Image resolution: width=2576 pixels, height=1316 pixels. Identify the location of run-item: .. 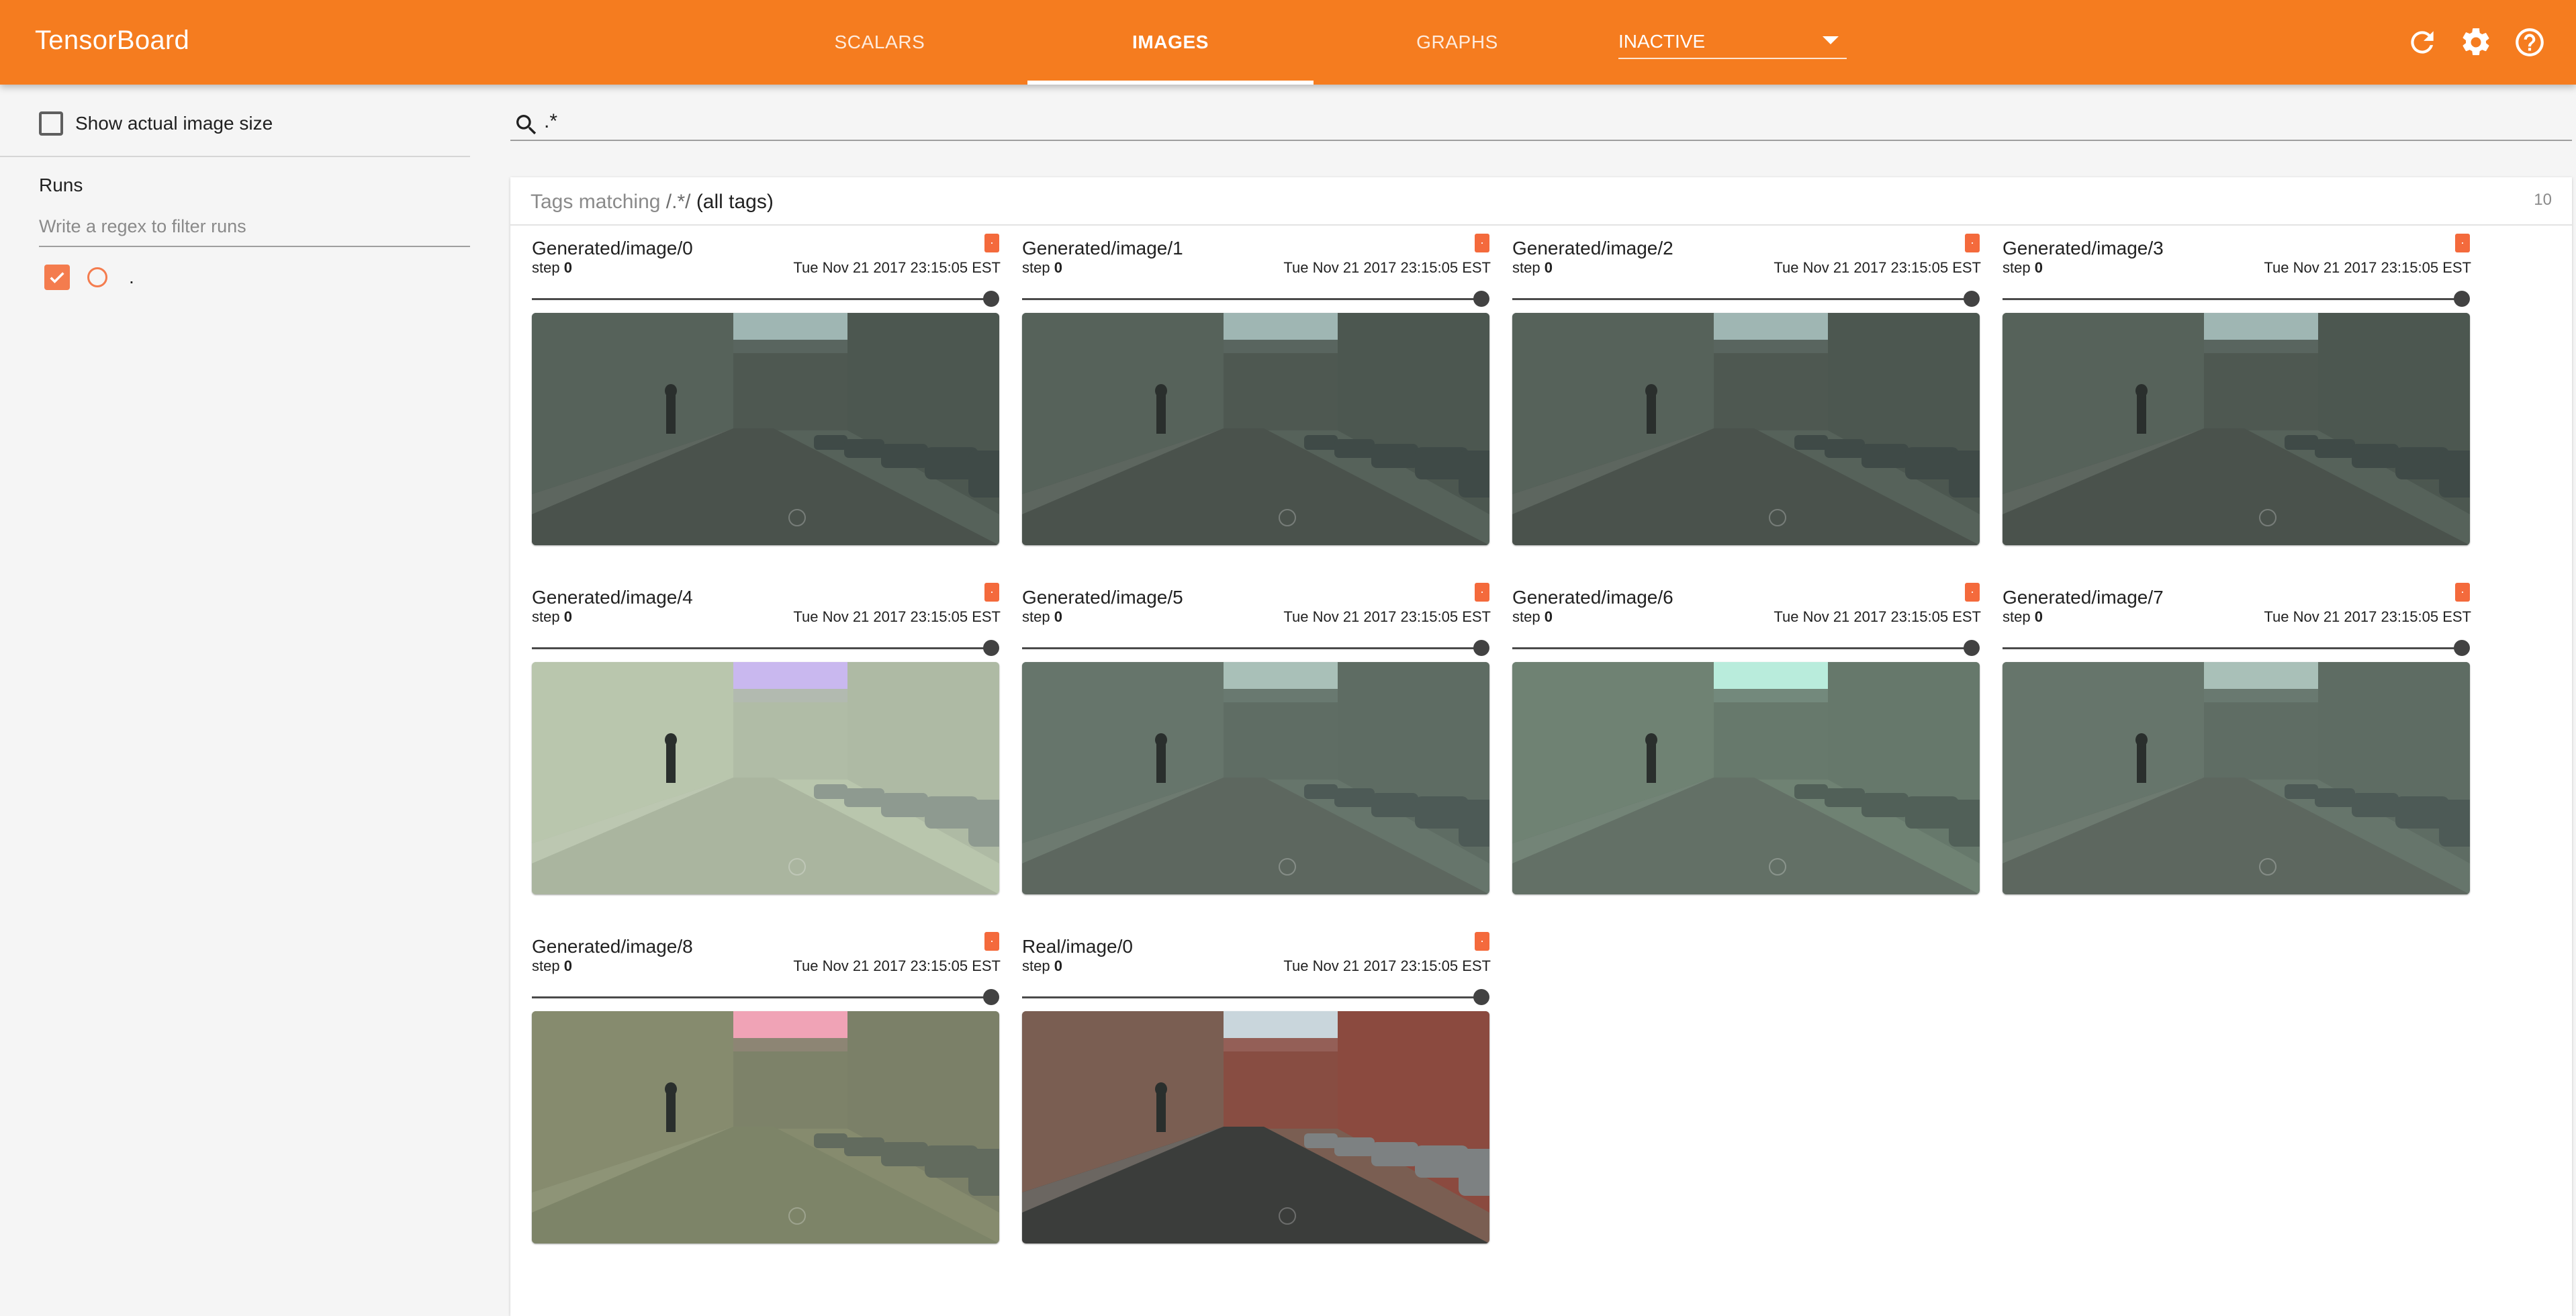
(89, 277).